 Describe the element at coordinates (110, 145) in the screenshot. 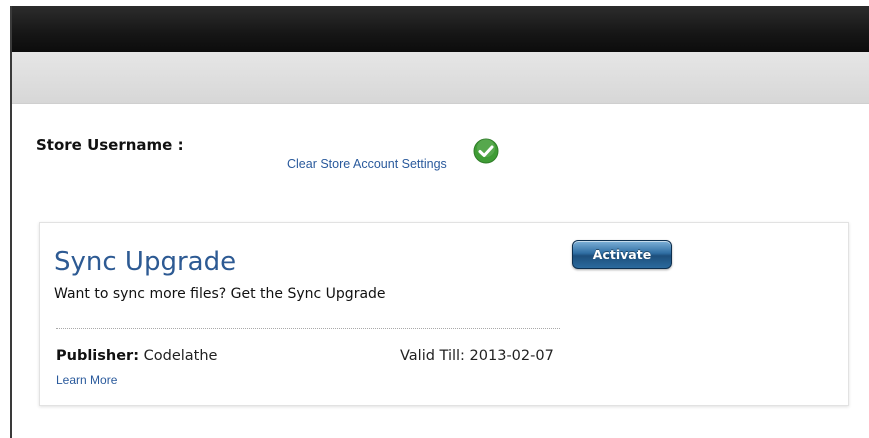

I see `store-username-label: Store Username :` at that location.